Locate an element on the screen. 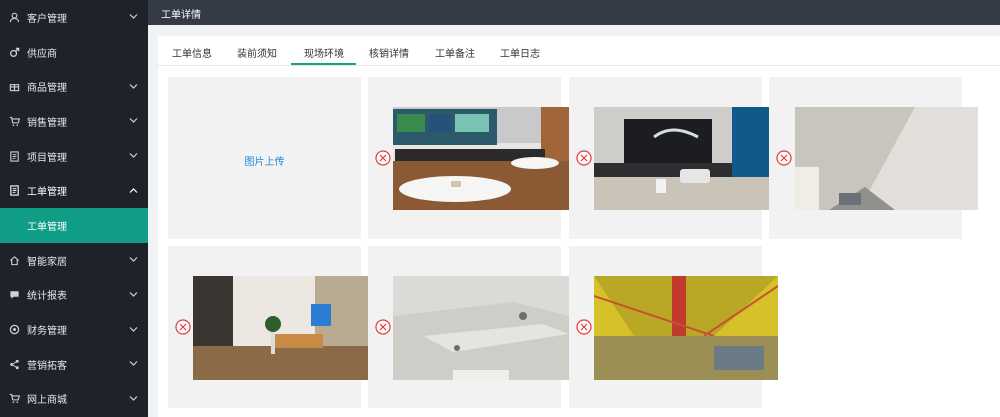 Image resolution: width=1000 pixels, height=417 pixels. upload-label: 图片上传 is located at coordinates (264, 162).